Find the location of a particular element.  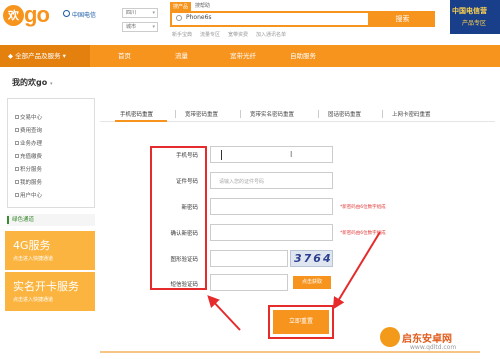

footer-divider is located at coordinates (290, 352).